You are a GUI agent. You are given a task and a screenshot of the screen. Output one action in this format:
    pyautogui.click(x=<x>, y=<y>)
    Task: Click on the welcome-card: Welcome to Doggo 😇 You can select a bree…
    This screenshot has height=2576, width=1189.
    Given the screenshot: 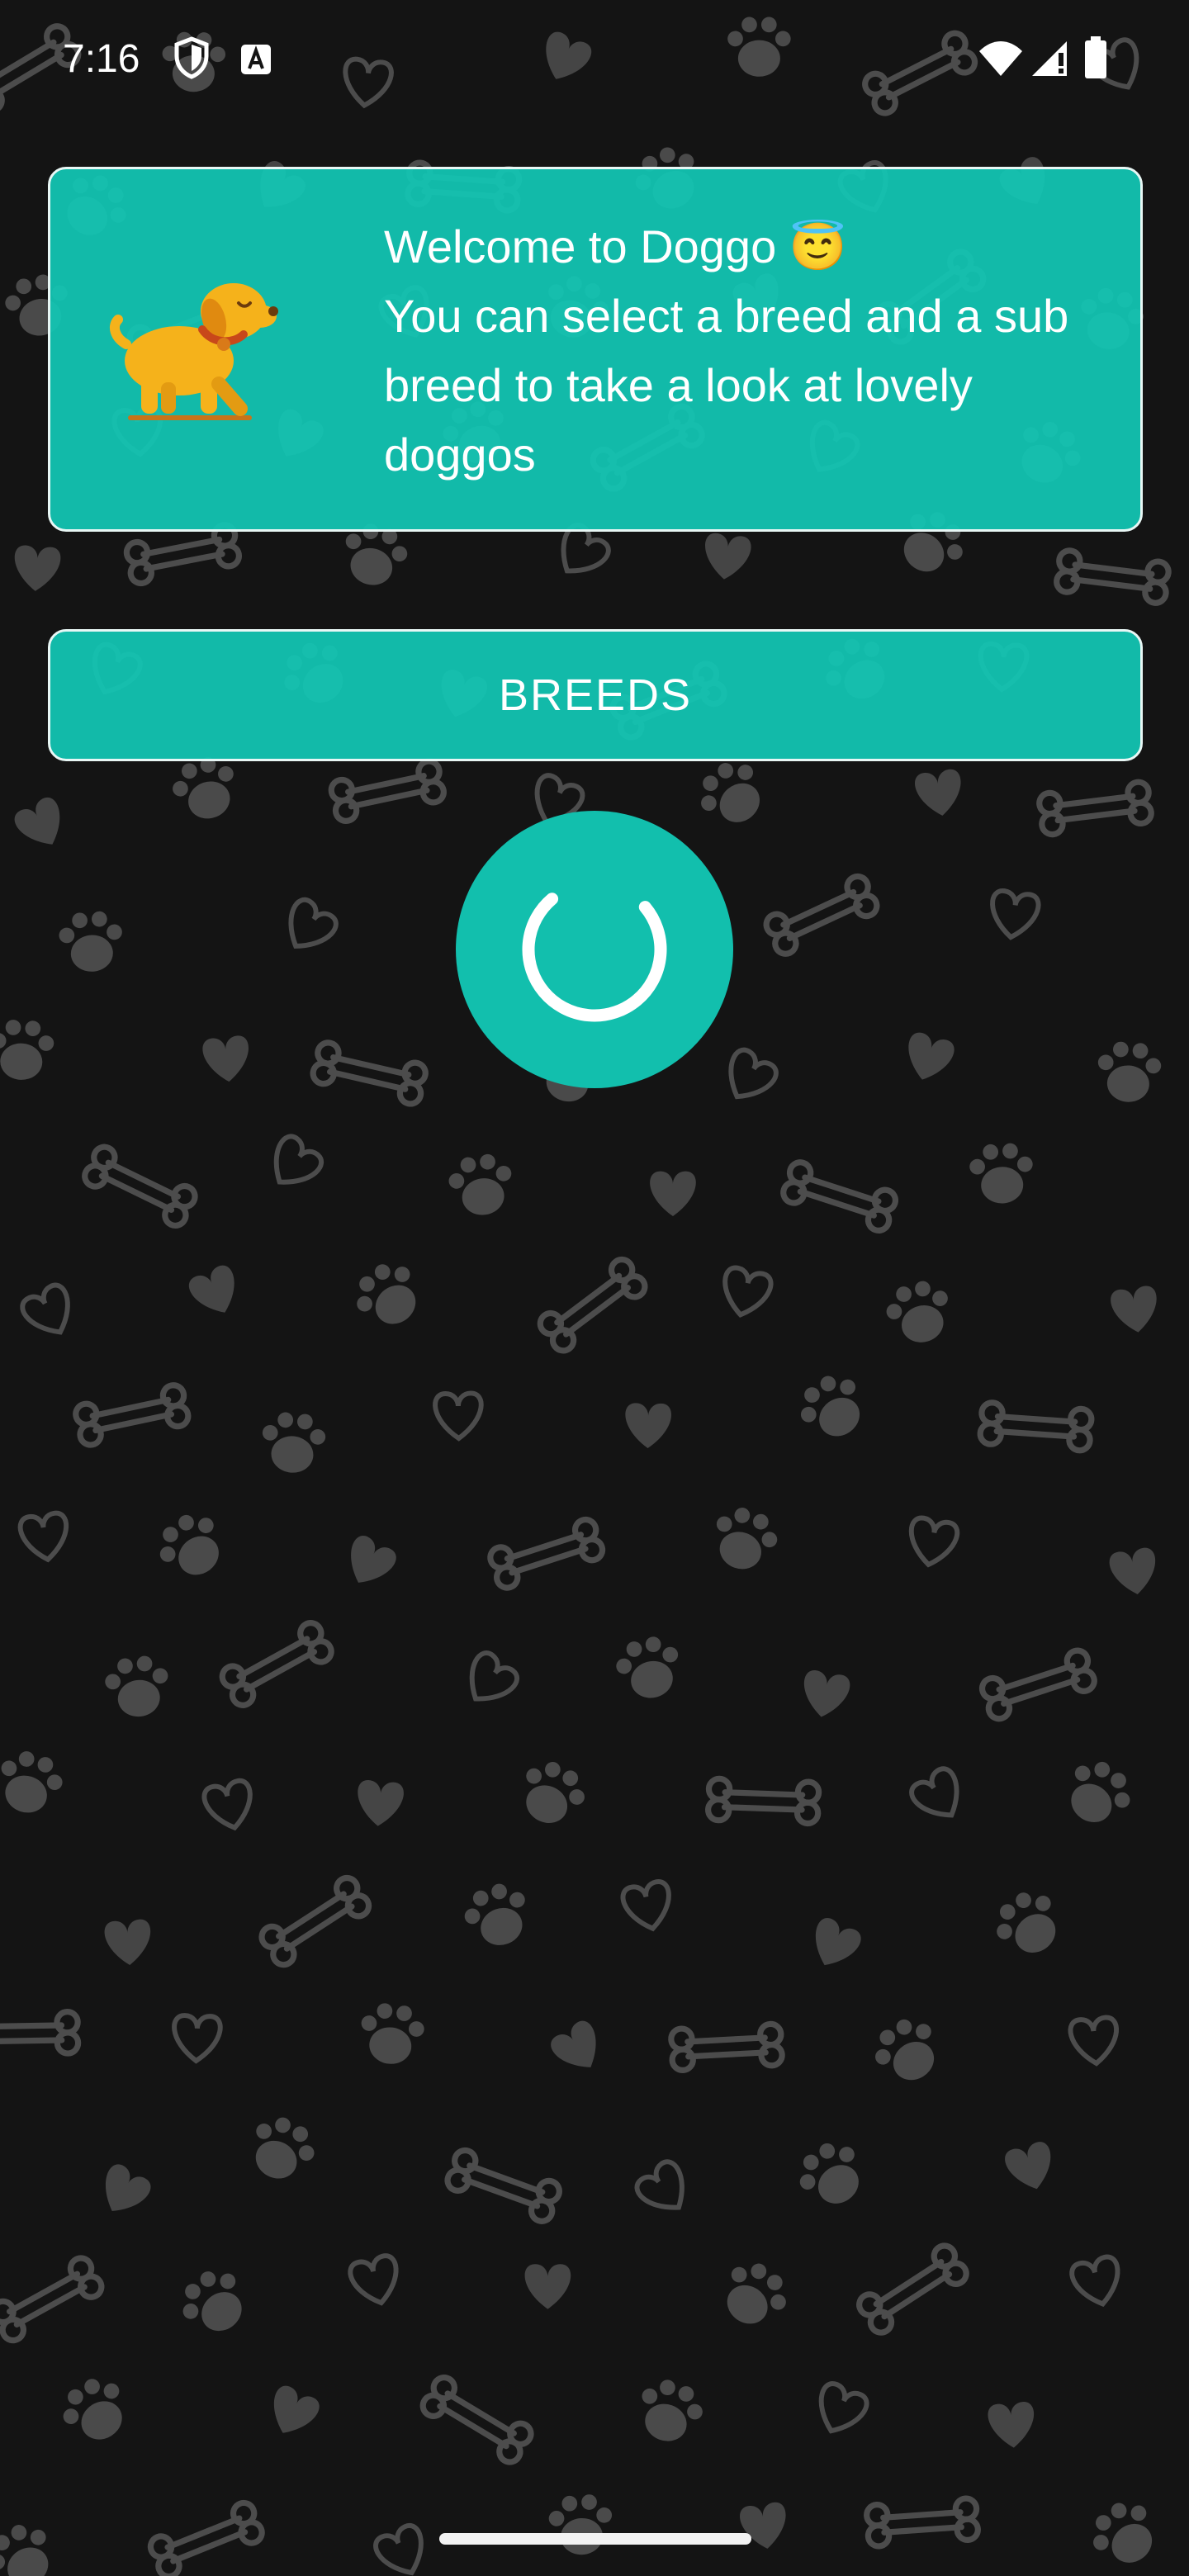 What is the action you would take?
    pyautogui.click(x=595, y=349)
    